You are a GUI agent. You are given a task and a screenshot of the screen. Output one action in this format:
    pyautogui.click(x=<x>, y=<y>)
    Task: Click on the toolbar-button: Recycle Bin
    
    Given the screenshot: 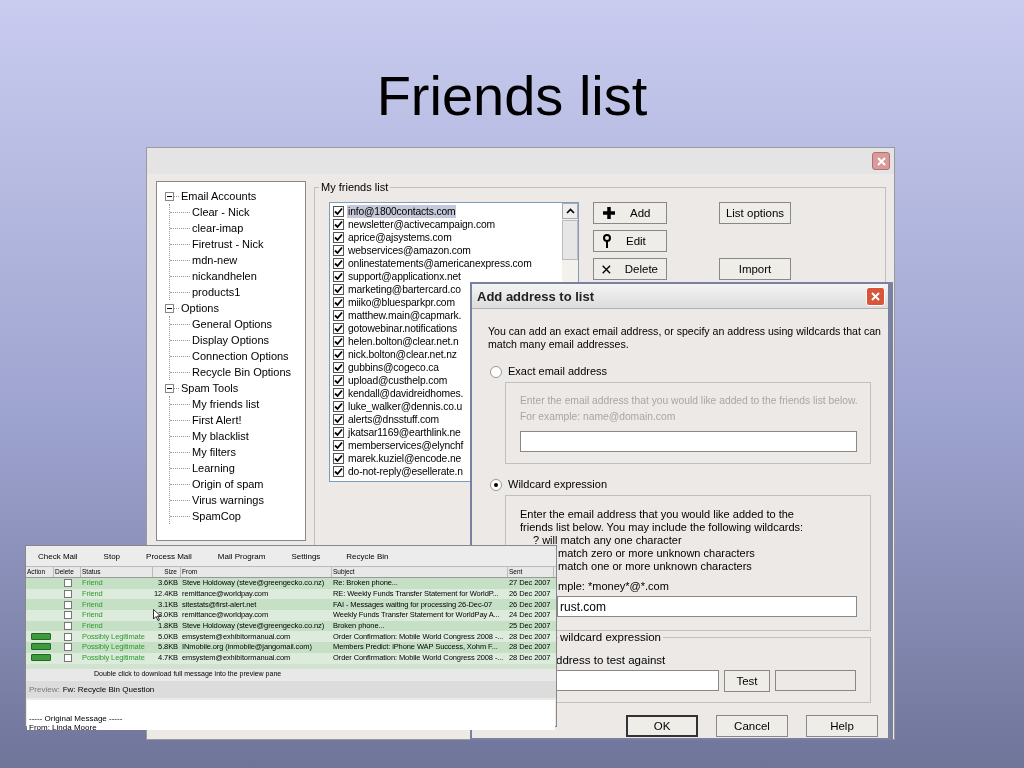 What is the action you would take?
    pyautogui.click(x=368, y=556)
    